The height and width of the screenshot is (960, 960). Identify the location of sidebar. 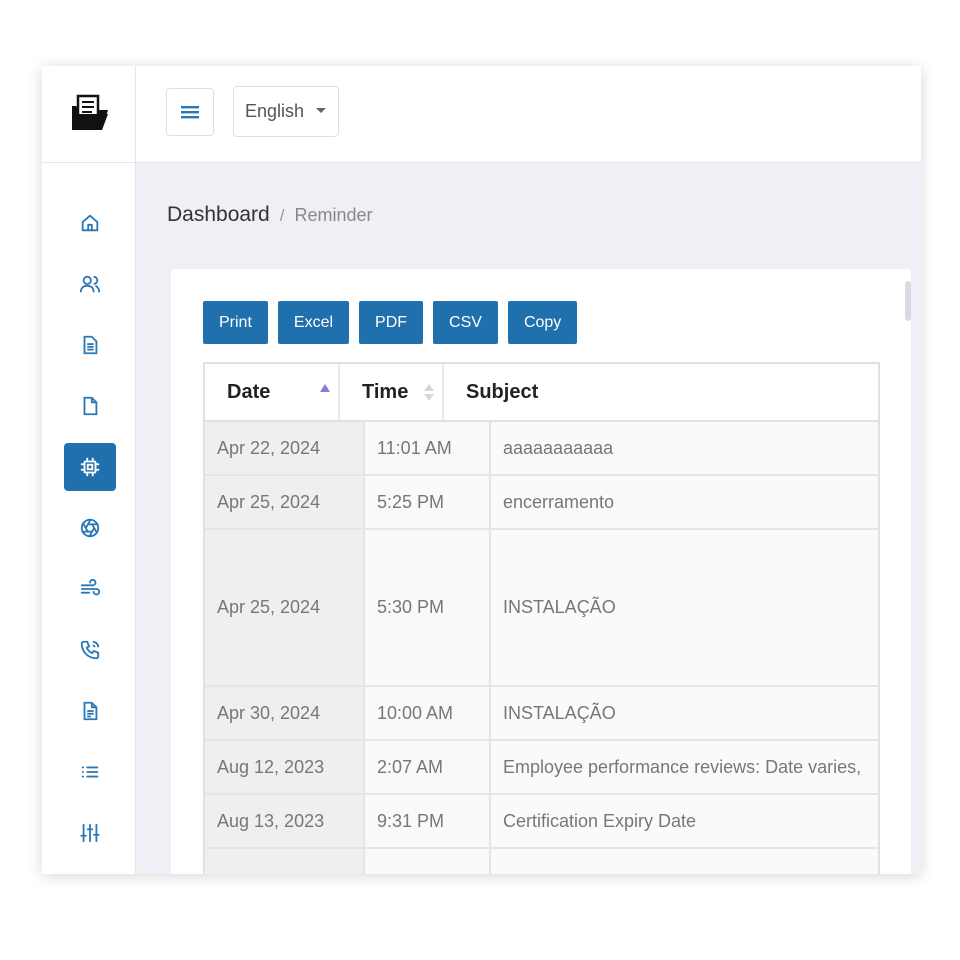
(89, 470).